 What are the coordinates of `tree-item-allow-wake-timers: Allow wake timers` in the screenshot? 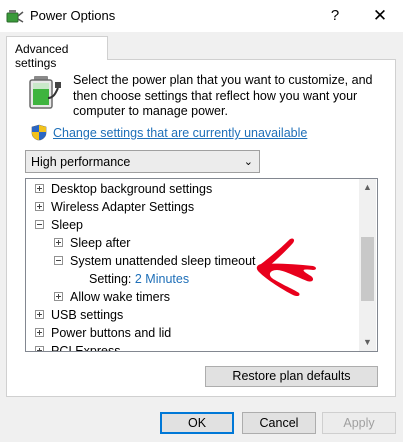 It's located at (112, 297).